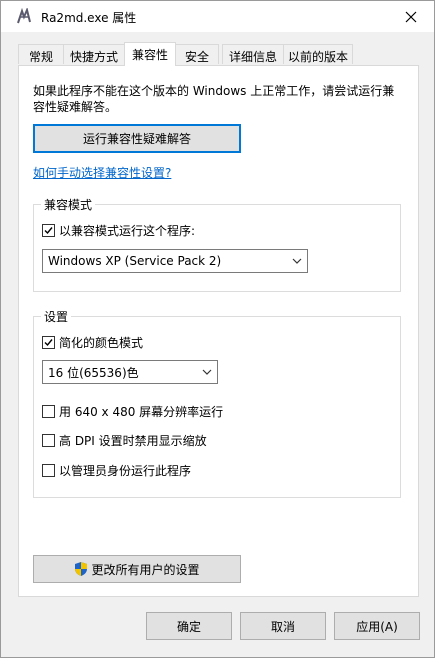 Image resolution: width=435 pixels, height=658 pixels. Describe the element at coordinates (150, 54) in the screenshot. I see `tab-compatibility: 兼容性` at that location.